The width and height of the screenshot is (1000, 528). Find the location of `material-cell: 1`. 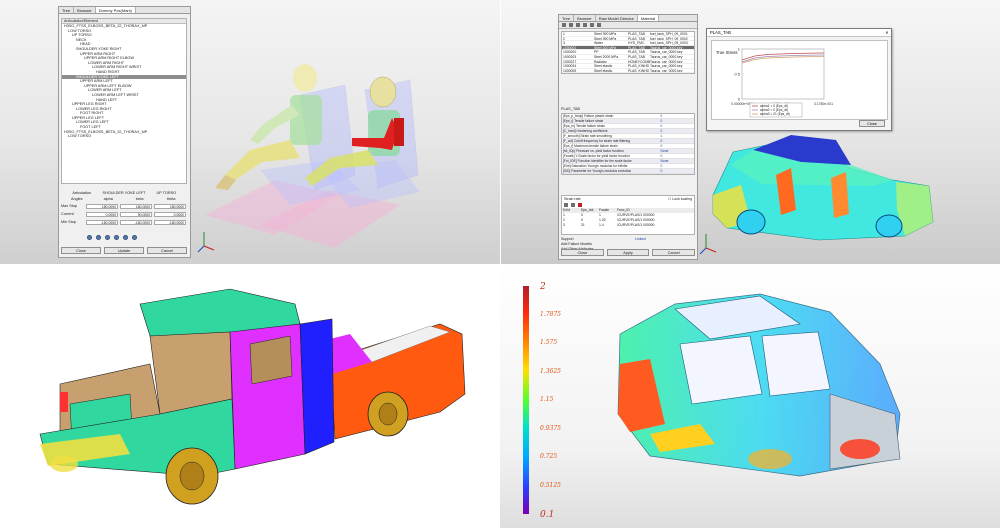

material-cell: 1 is located at coordinates (564, 34).